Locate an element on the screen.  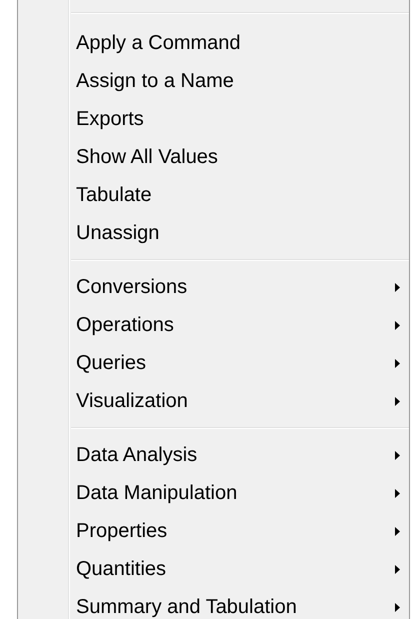
menu-item: Unassign is located at coordinates (240, 233).